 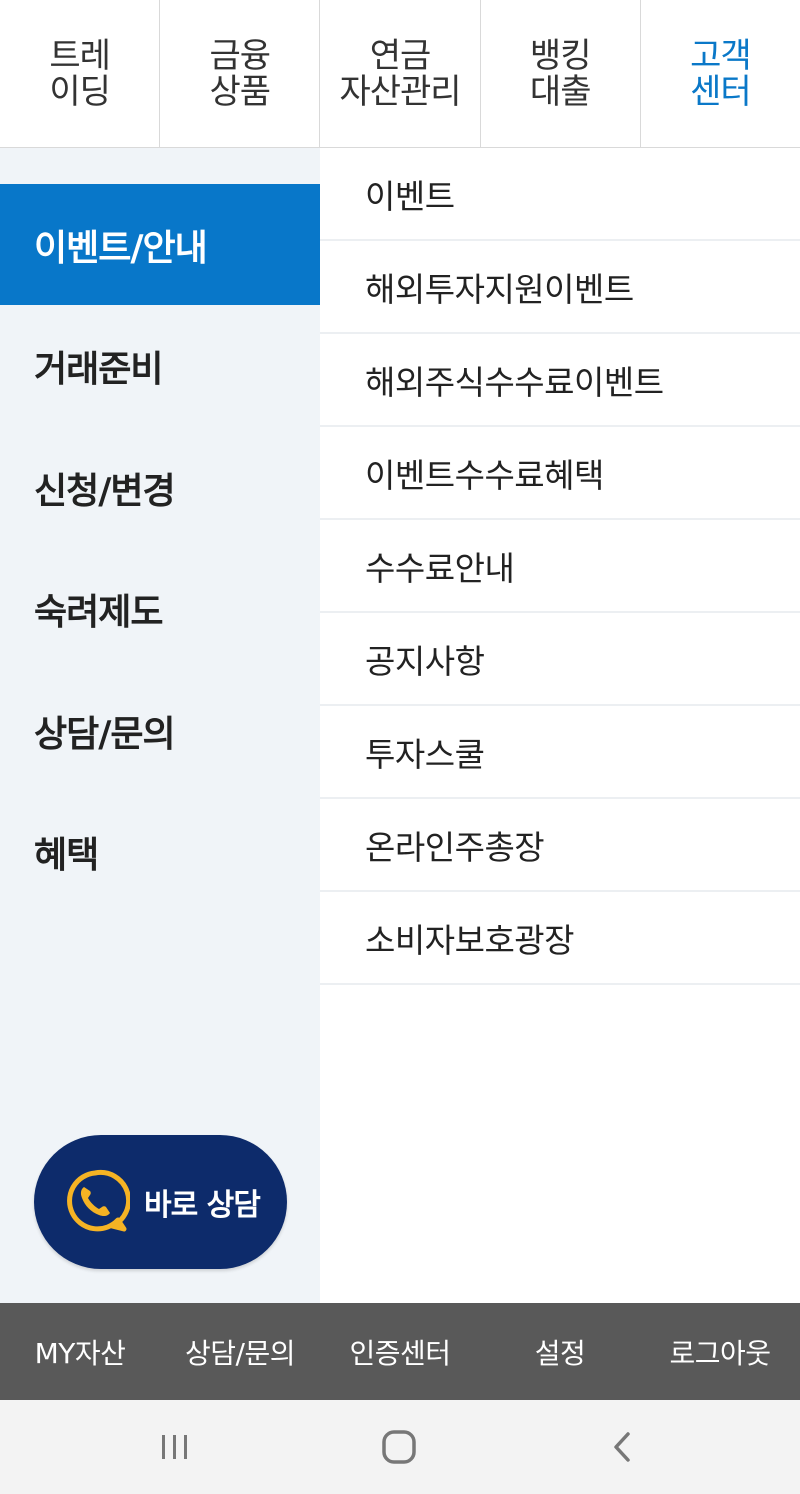 I want to click on submenu-item-consumer-protection: 소비자보호광장, so click(x=560, y=938).